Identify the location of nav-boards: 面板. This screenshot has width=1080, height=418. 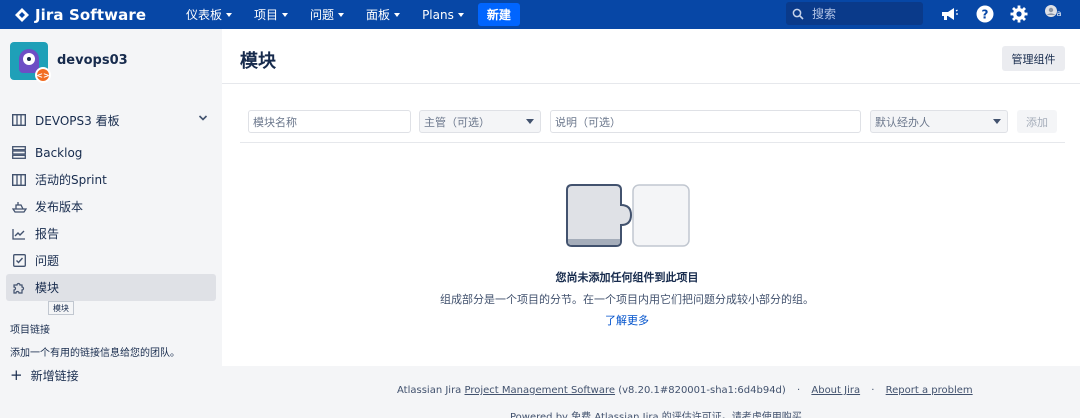
(383, 14).